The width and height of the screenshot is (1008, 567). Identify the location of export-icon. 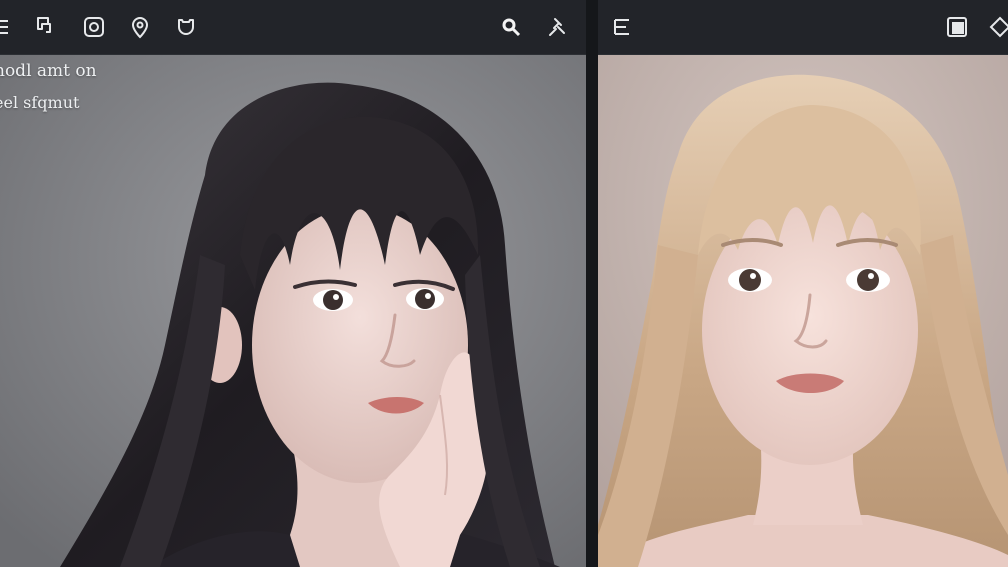
(44, 27).